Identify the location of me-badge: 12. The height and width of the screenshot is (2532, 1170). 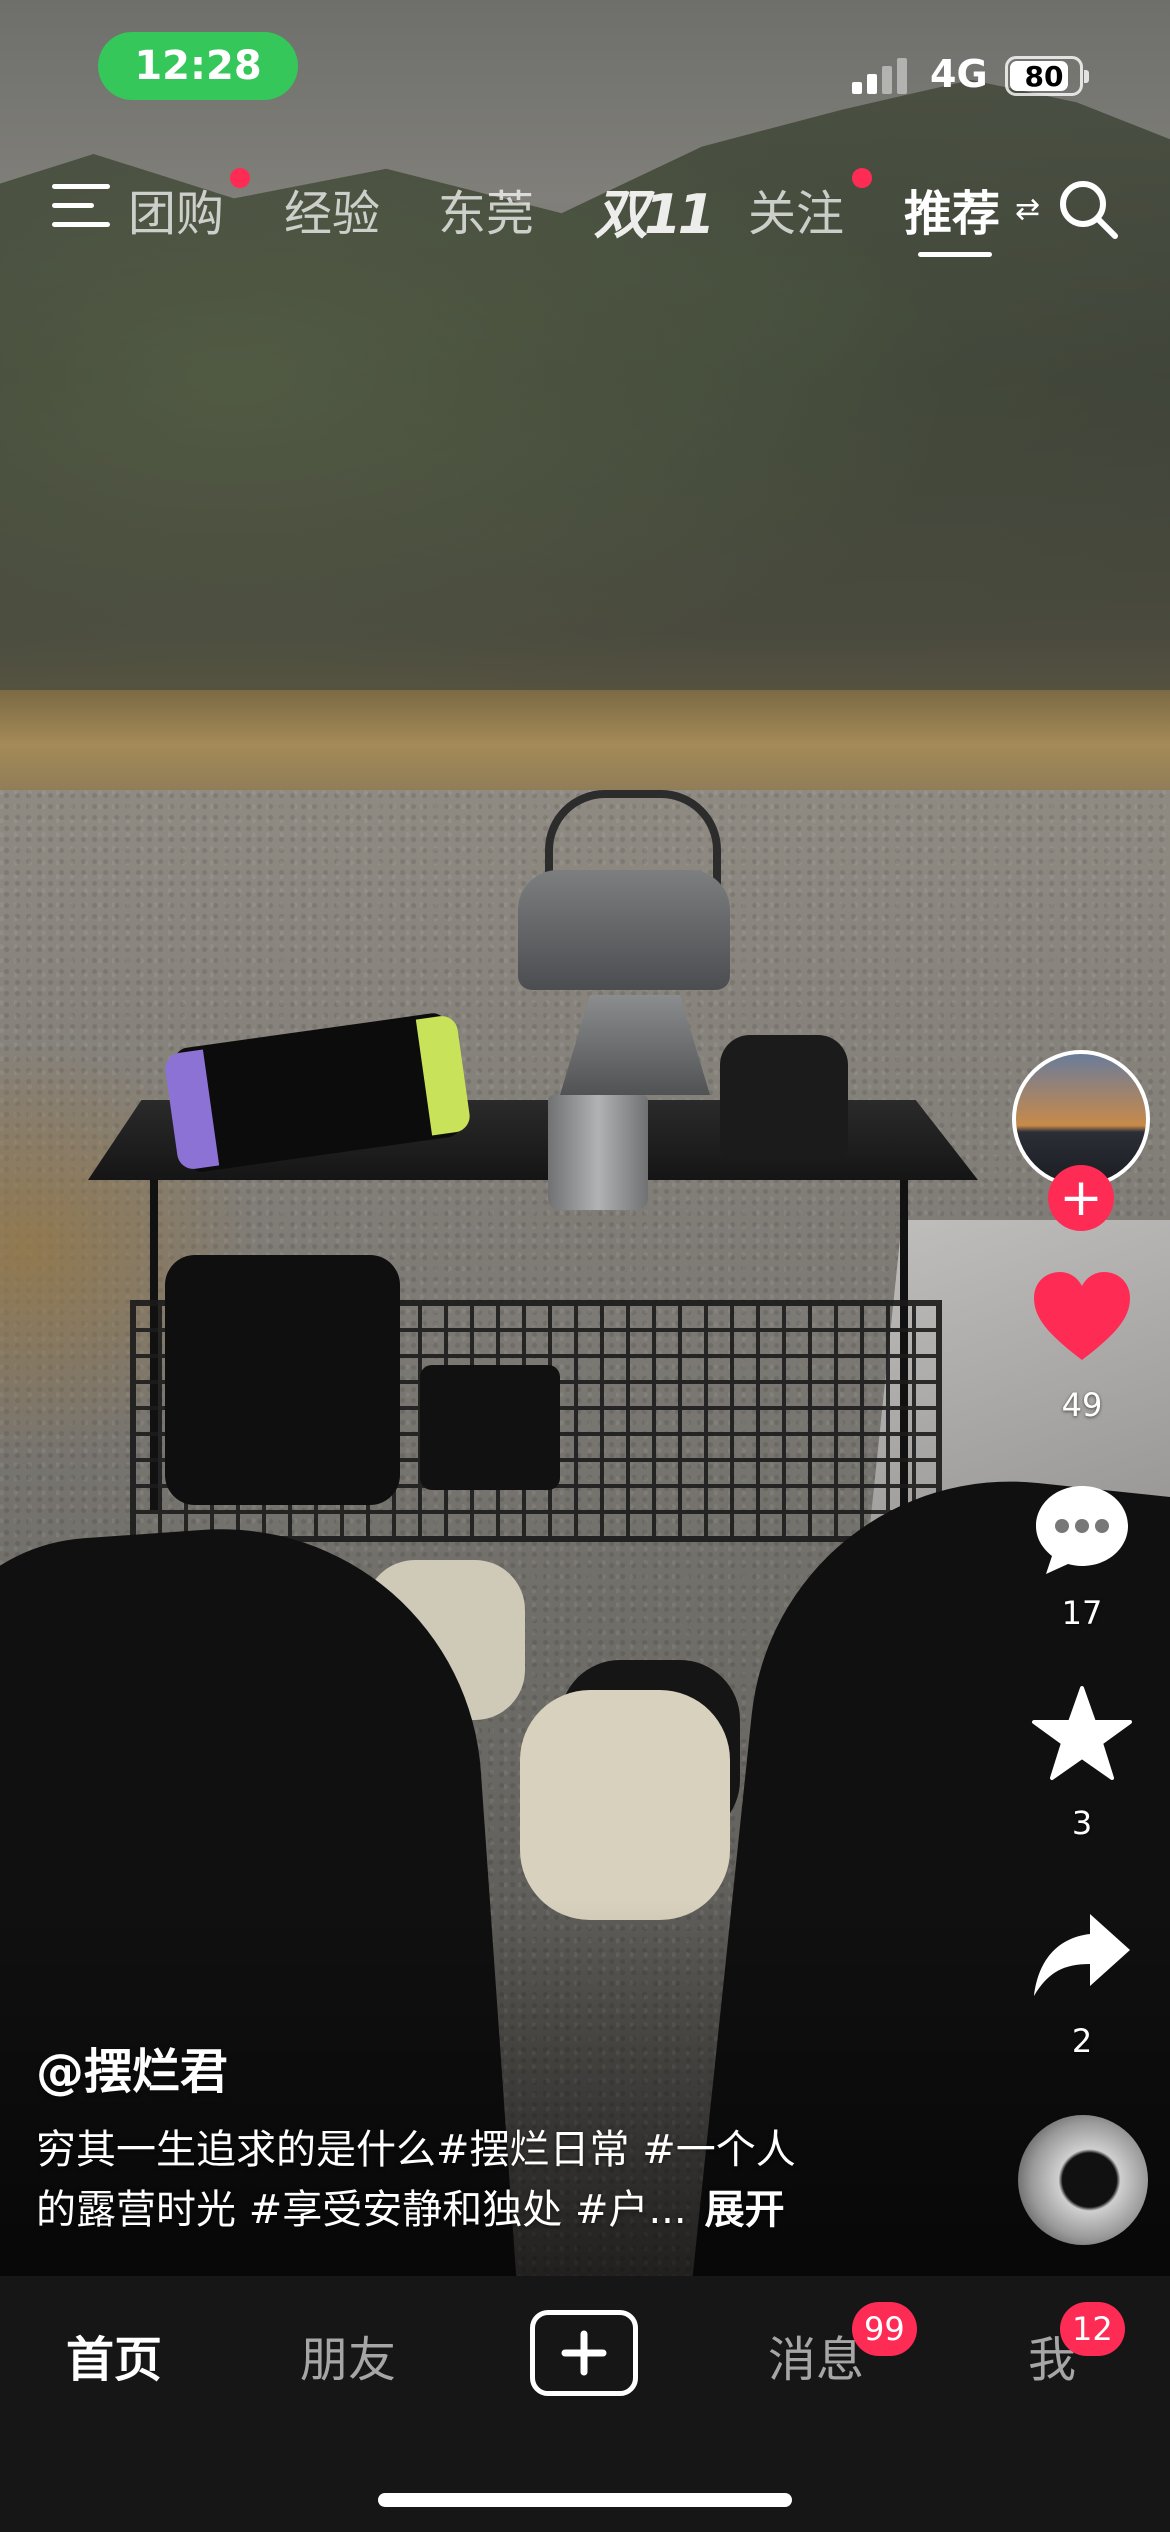
(1092, 2329).